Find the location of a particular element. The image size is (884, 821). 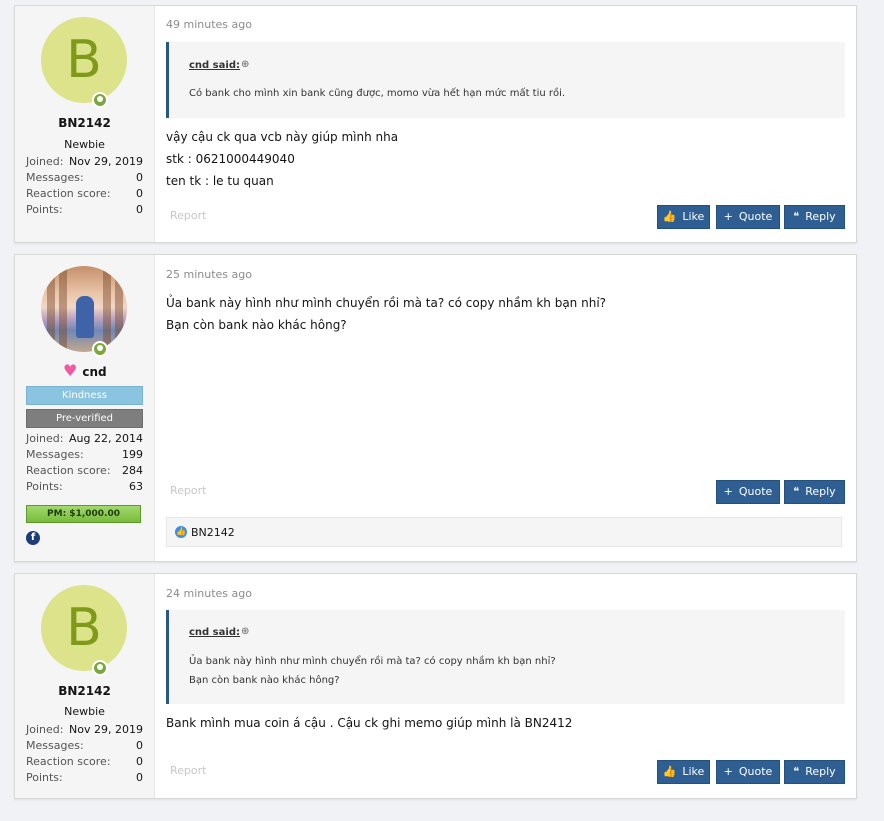

user-title: Newbie is located at coordinates (84, 144).